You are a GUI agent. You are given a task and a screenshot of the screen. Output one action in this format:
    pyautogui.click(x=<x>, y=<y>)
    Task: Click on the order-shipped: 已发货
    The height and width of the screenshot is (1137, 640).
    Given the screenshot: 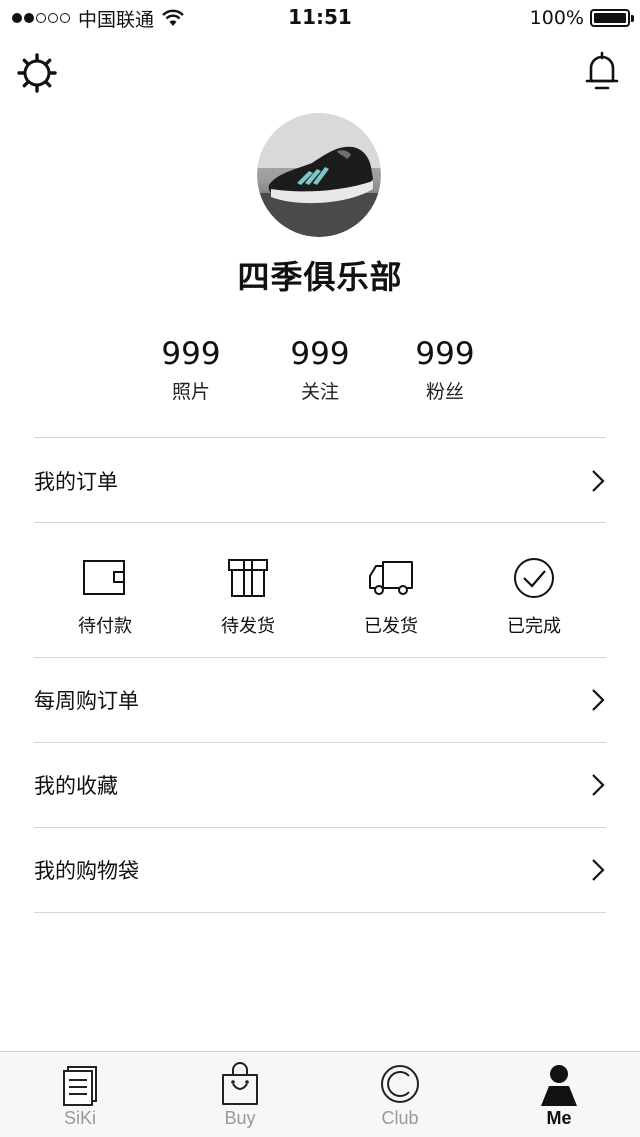 What is the action you would take?
    pyautogui.click(x=391, y=597)
    